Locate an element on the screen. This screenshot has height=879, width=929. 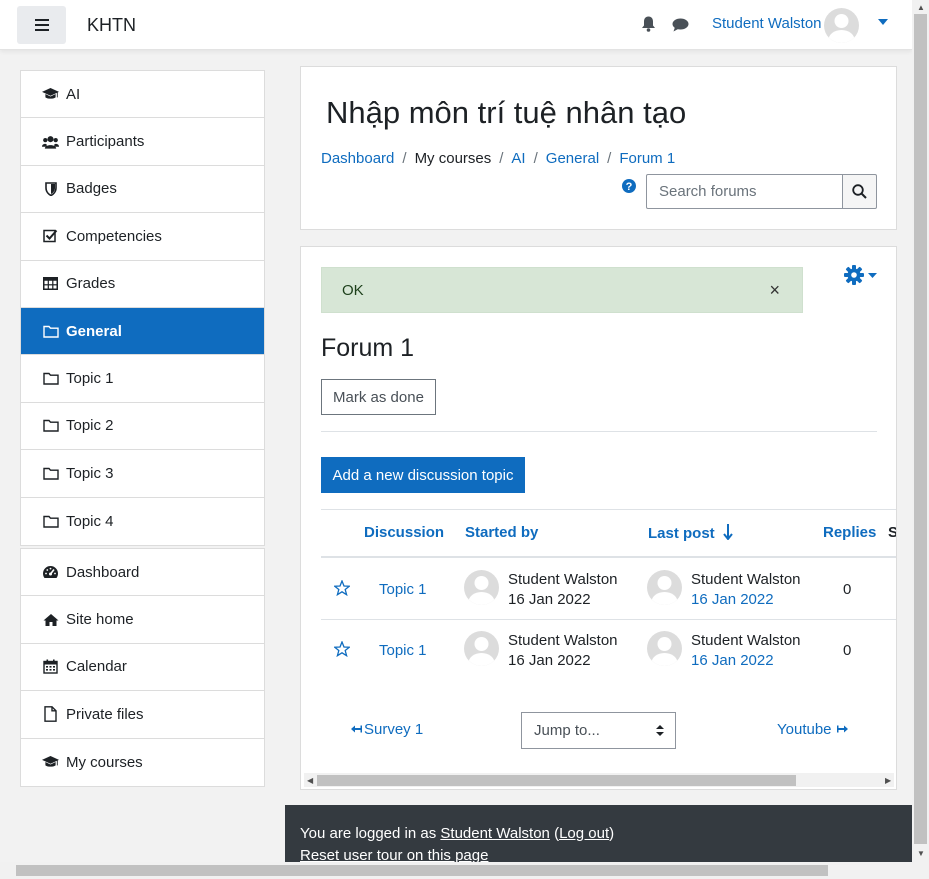
menu-icon is located at coordinates (41, 25).